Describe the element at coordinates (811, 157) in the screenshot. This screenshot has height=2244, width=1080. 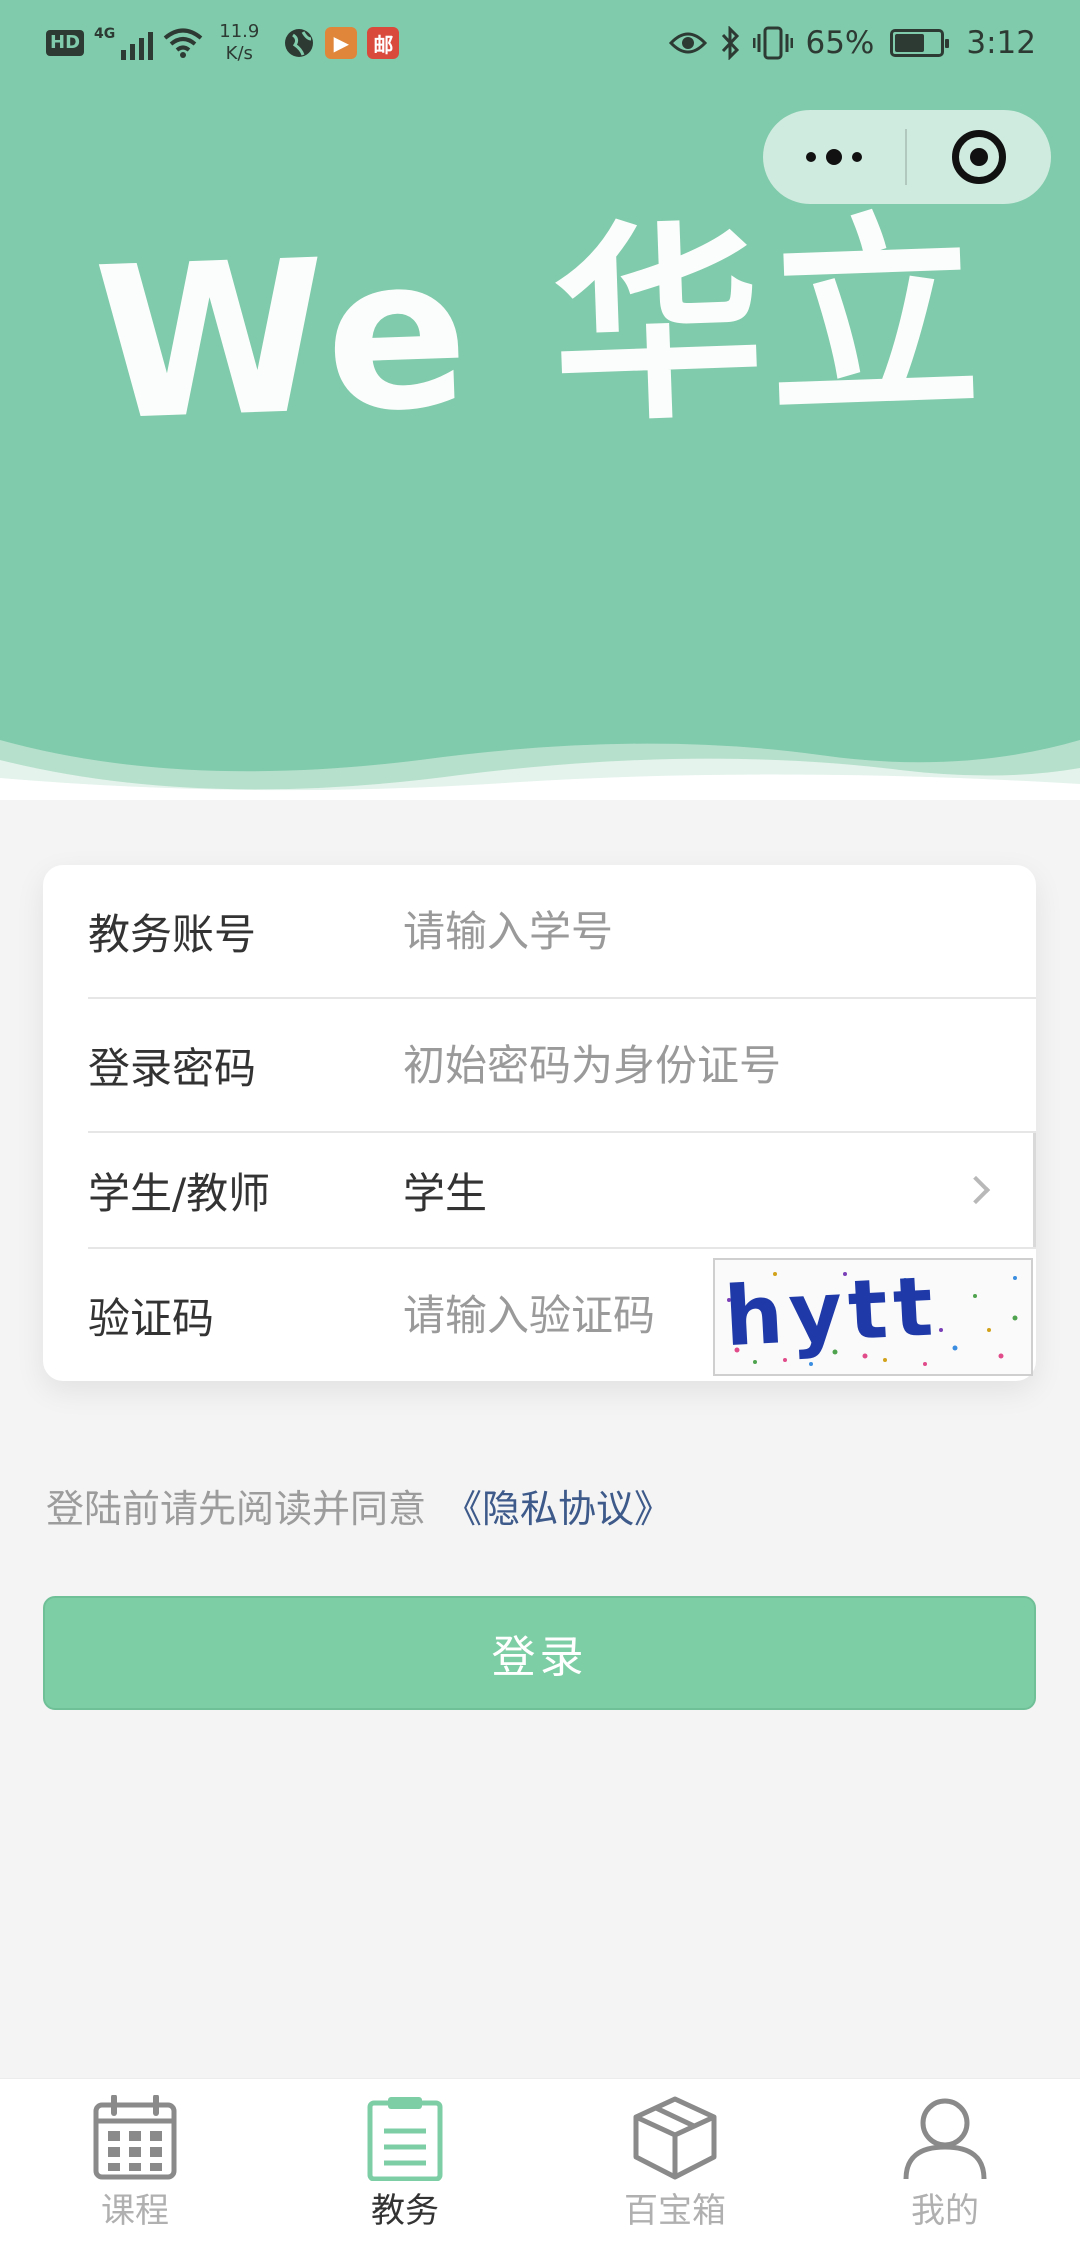
I see `more-icon` at that location.